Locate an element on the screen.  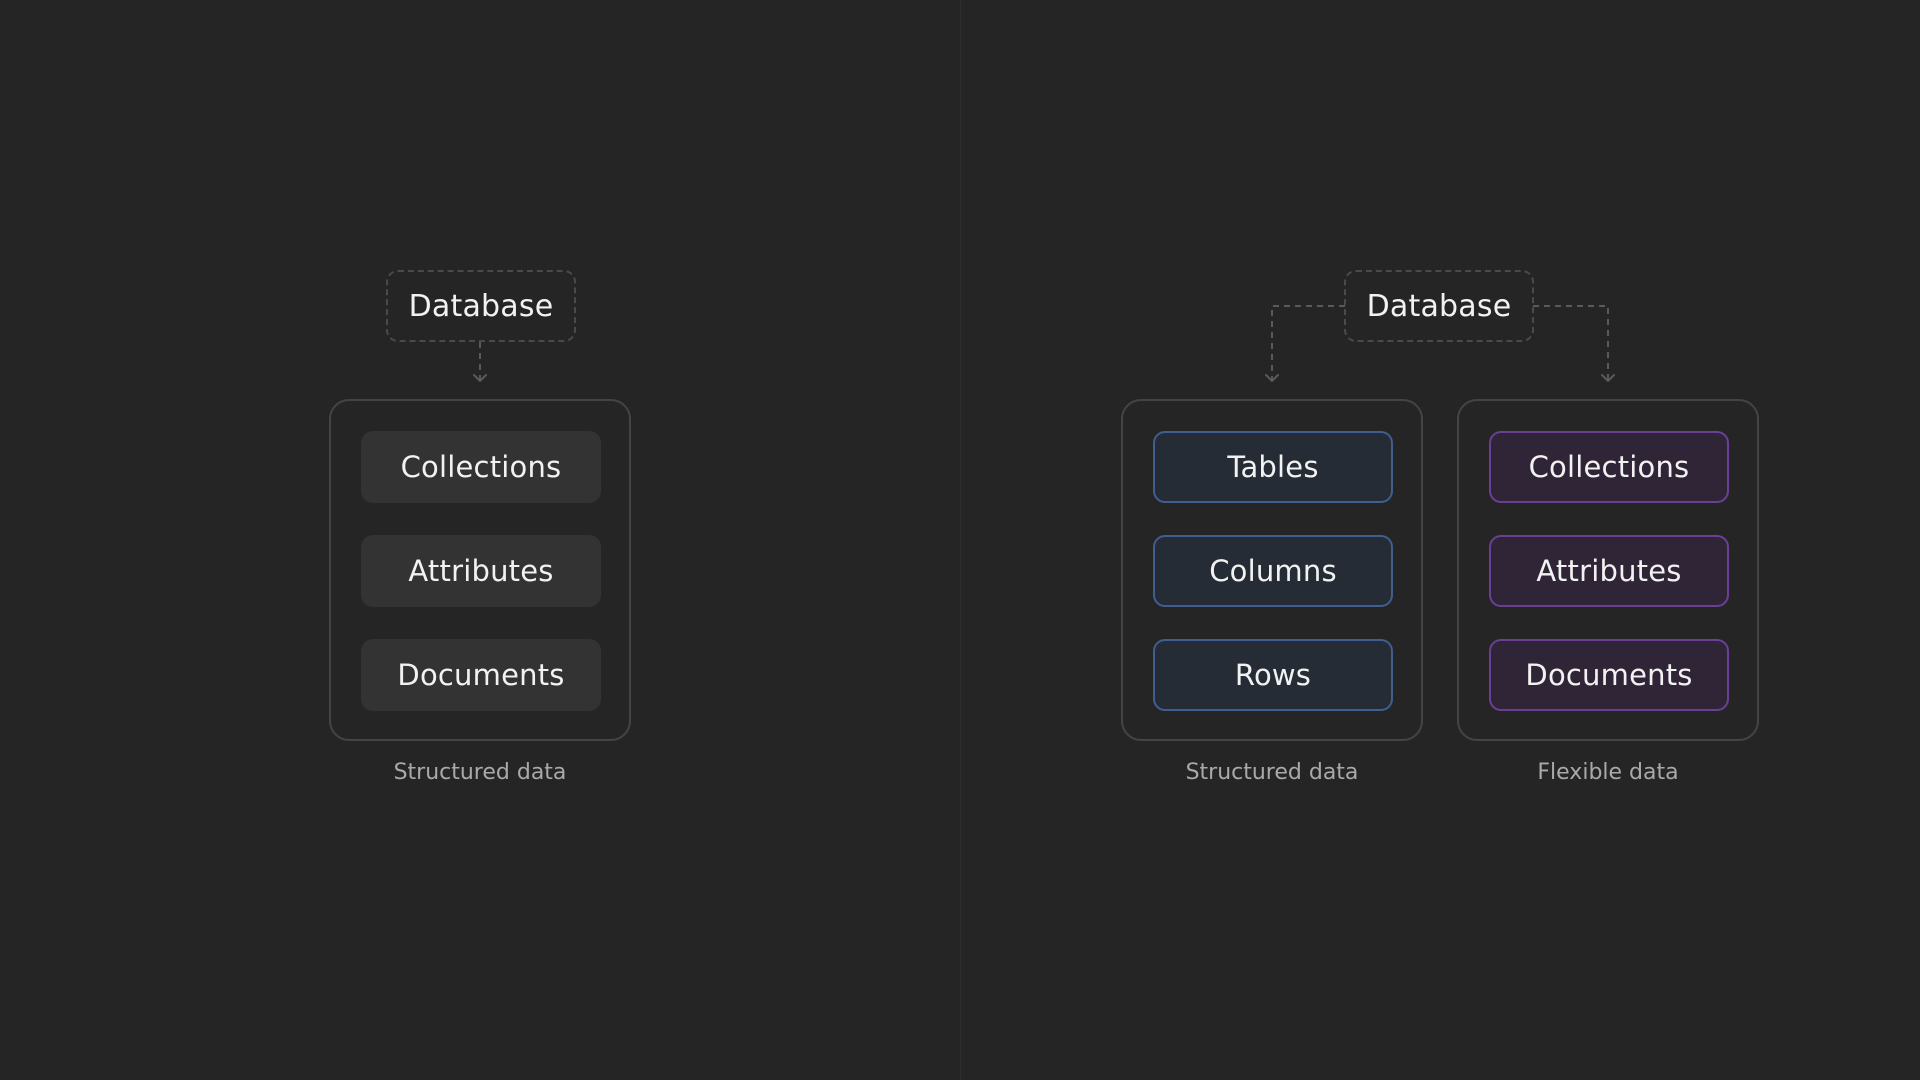
left-arrow-head-icon is located at coordinates (480, 378).